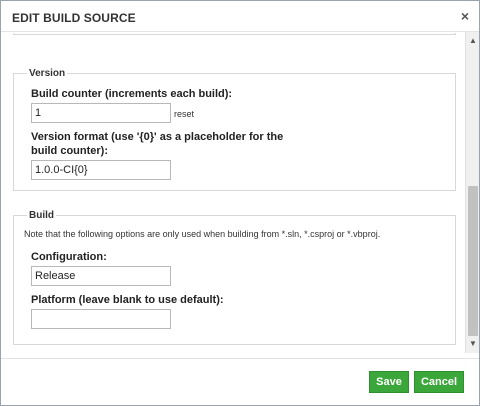 The height and width of the screenshot is (406, 480). I want to click on platform-label: Platform (leave blank to use default):, so click(127, 300).